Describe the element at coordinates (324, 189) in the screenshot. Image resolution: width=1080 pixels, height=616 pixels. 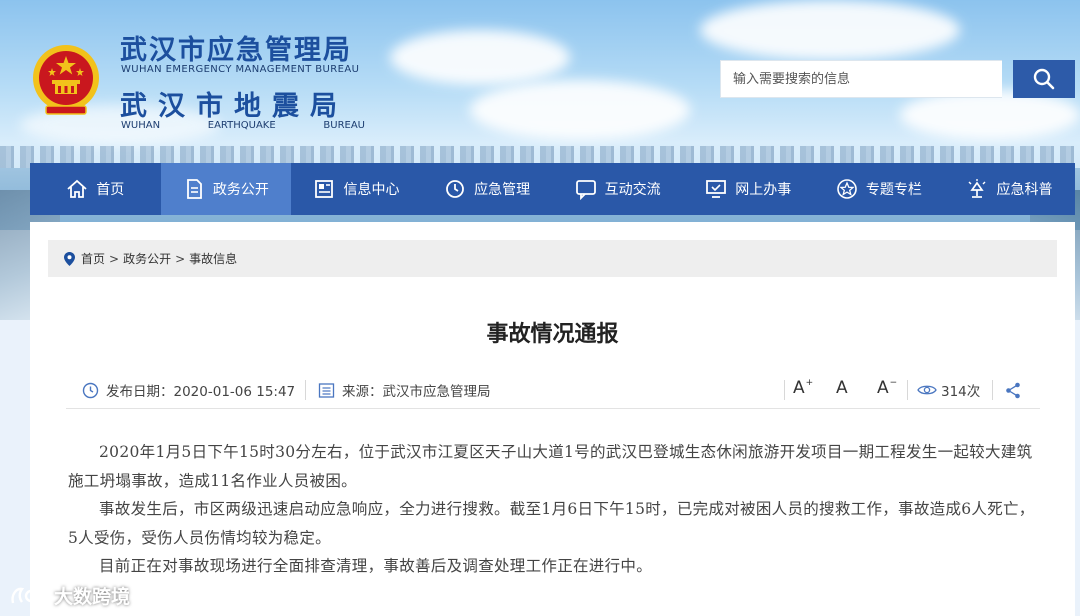
I see `news-icon` at that location.